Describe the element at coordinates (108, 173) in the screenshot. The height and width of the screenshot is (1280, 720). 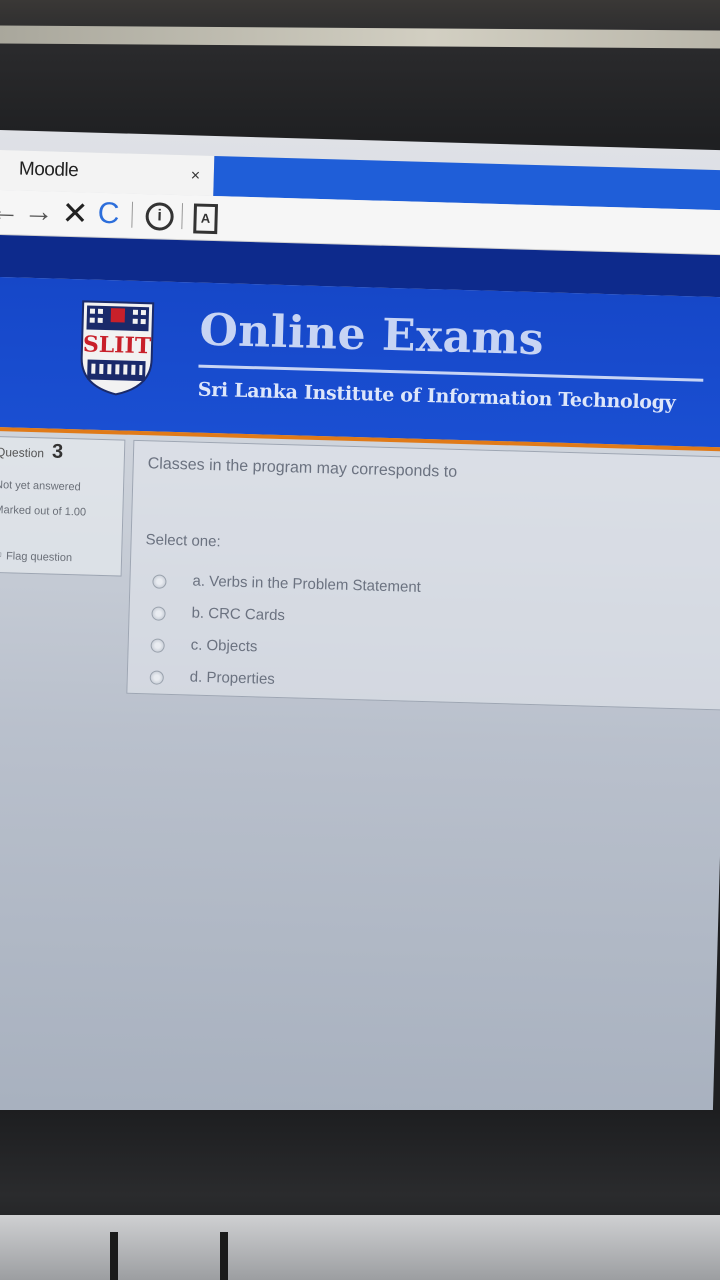
I see `tab-moodle: Moodle ×` at that location.